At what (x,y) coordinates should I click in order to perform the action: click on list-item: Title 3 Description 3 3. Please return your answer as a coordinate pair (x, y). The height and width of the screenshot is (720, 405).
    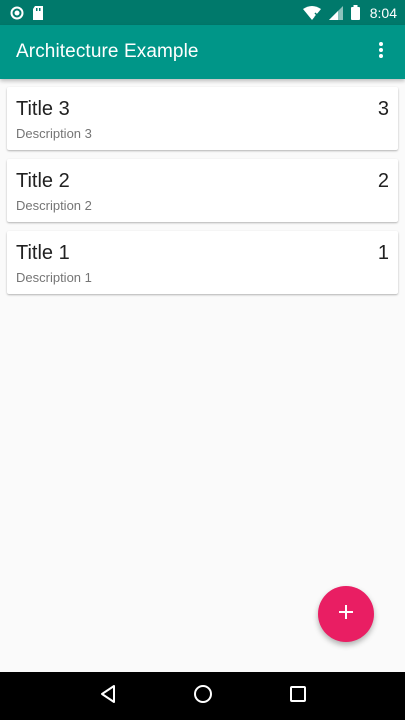
    Looking at the image, I should click on (202, 118).